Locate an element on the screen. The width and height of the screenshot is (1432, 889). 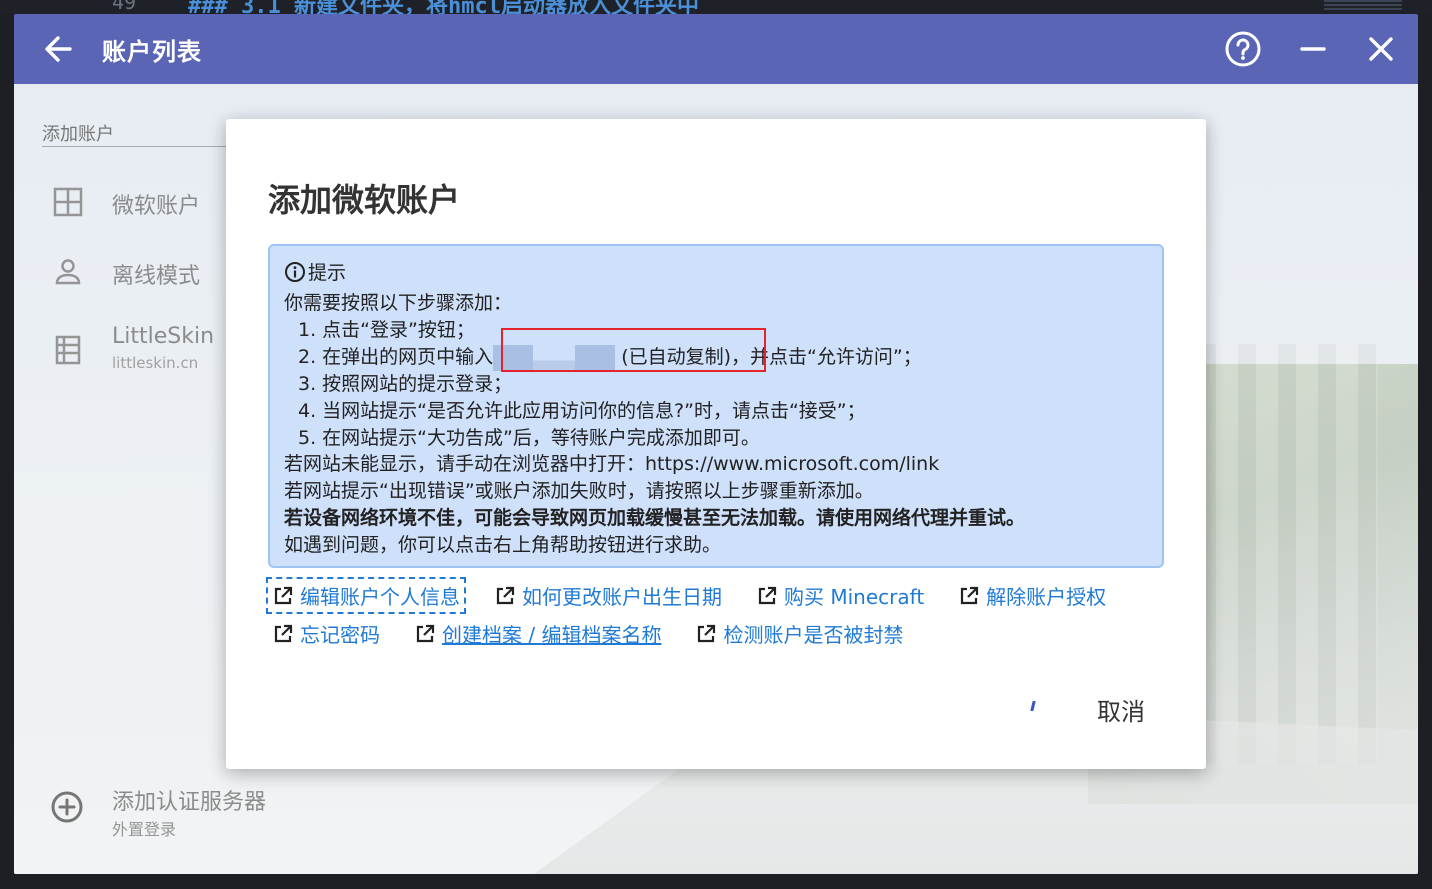
dialog-title: 添加微软账户 is located at coordinates (364, 200).